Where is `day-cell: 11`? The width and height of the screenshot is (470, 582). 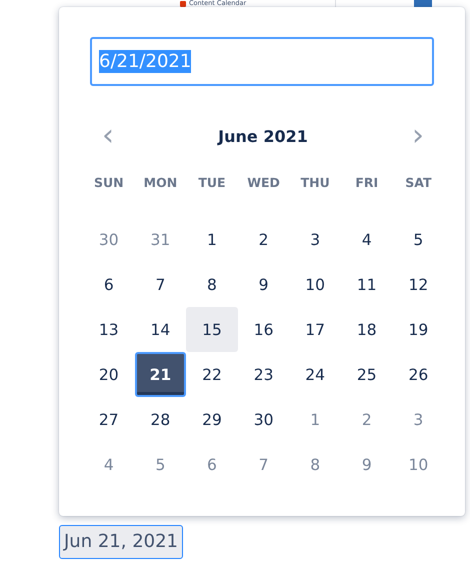 day-cell: 11 is located at coordinates (366, 284).